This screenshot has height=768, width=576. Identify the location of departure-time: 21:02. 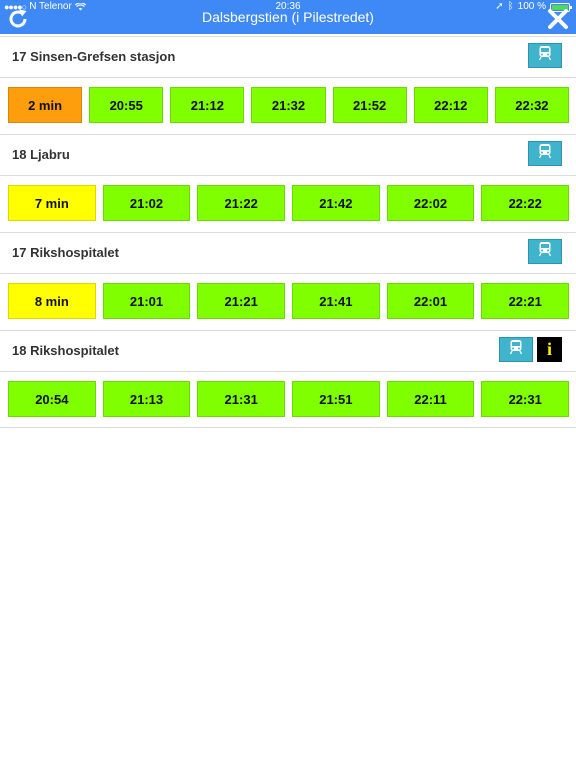
(146, 203).